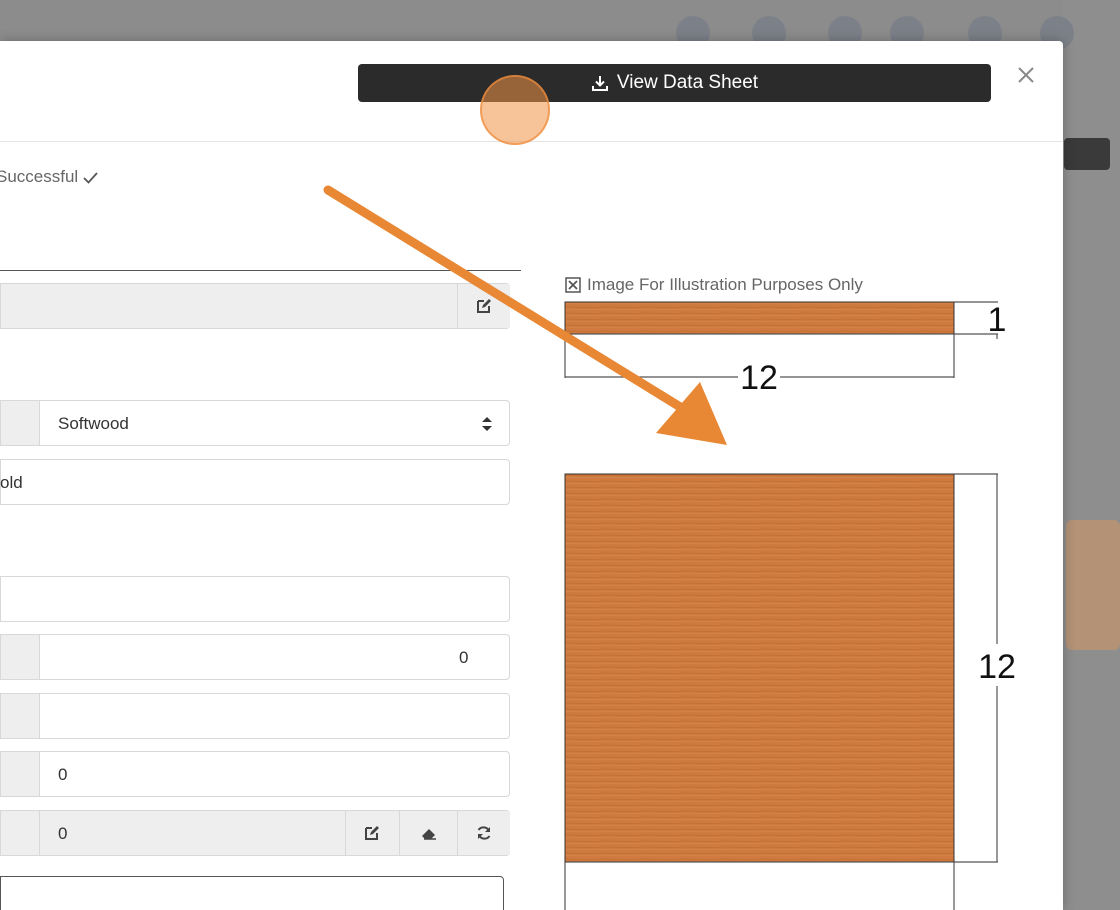 The height and width of the screenshot is (910, 1120). Describe the element at coordinates (560, 20) in the screenshot. I see `background-page-header` at that location.